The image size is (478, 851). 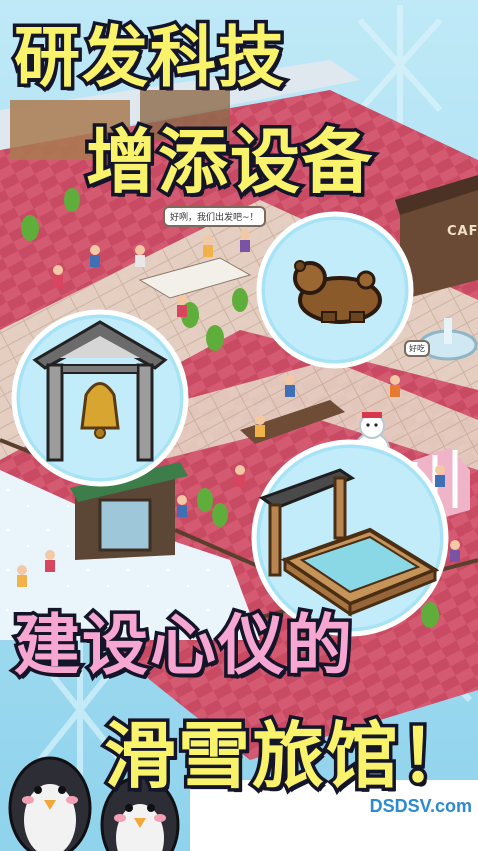 What do you see at coordinates (100, 398) in the screenshot?
I see `bell-gate-icon` at bounding box center [100, 398].